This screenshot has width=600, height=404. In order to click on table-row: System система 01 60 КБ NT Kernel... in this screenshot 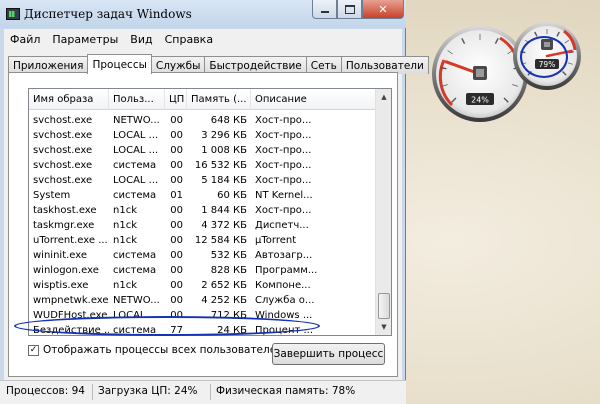, I will do `click(202, 195)`.